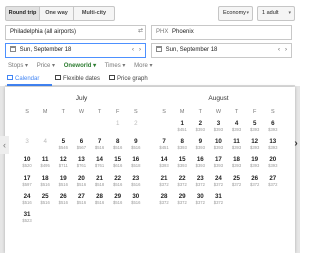 The height and width of the screenshot is (253, 320). What do you see at coordinates (22, 13) in the screenshot?
I see `round-trip-button: Round trip` at bounding box center [22, 13].